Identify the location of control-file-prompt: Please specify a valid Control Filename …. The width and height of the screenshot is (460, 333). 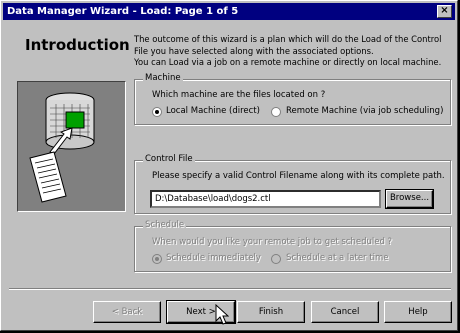
(298, 176).